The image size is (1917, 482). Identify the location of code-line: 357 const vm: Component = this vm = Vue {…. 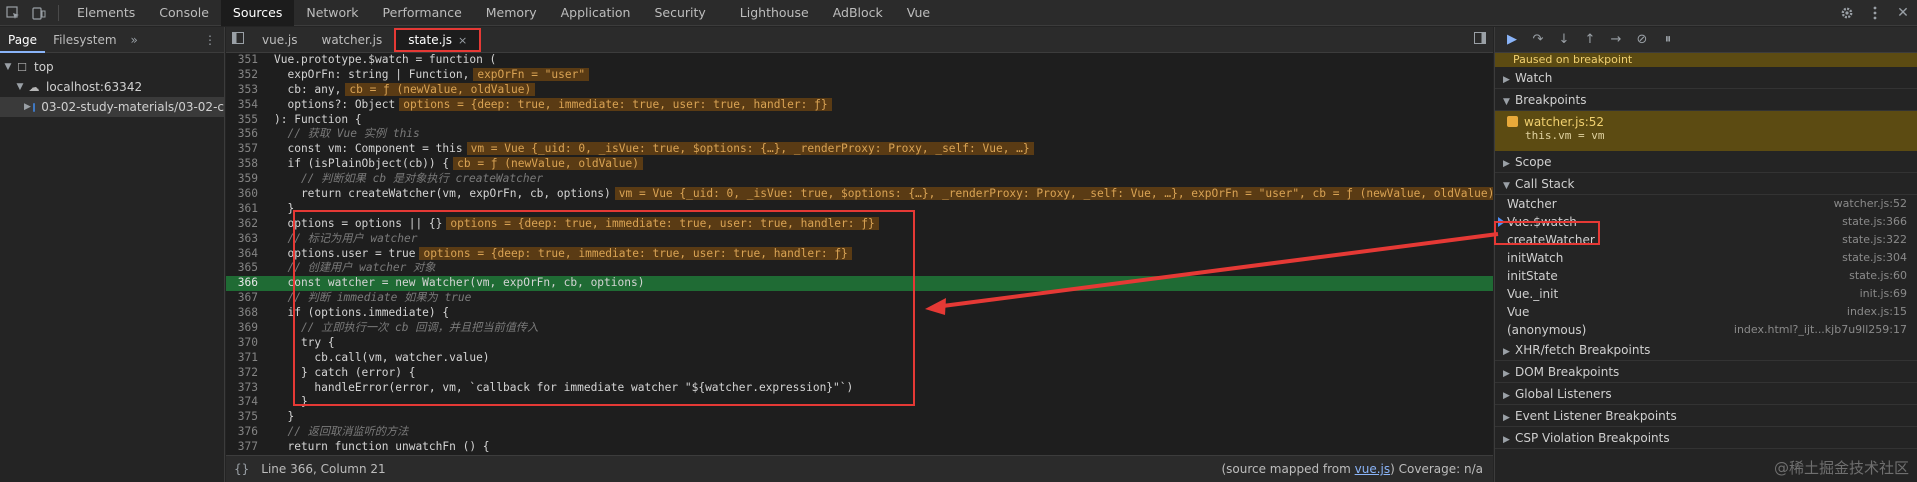
(859, 149).